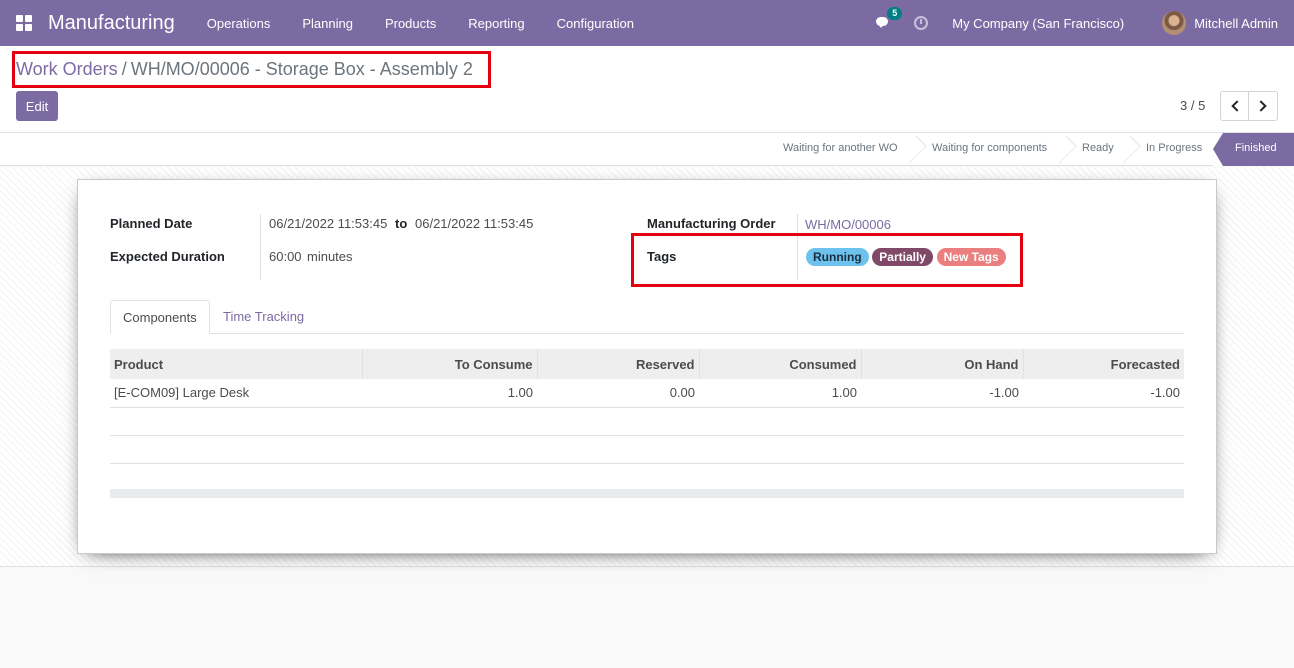 Image resolution: width=1294 pixels, height=668 pixels. What do you see at coordinates (618, 364) in the screenshot?
I see `column-reserved: Reserved` at bounding box center [618, 364].